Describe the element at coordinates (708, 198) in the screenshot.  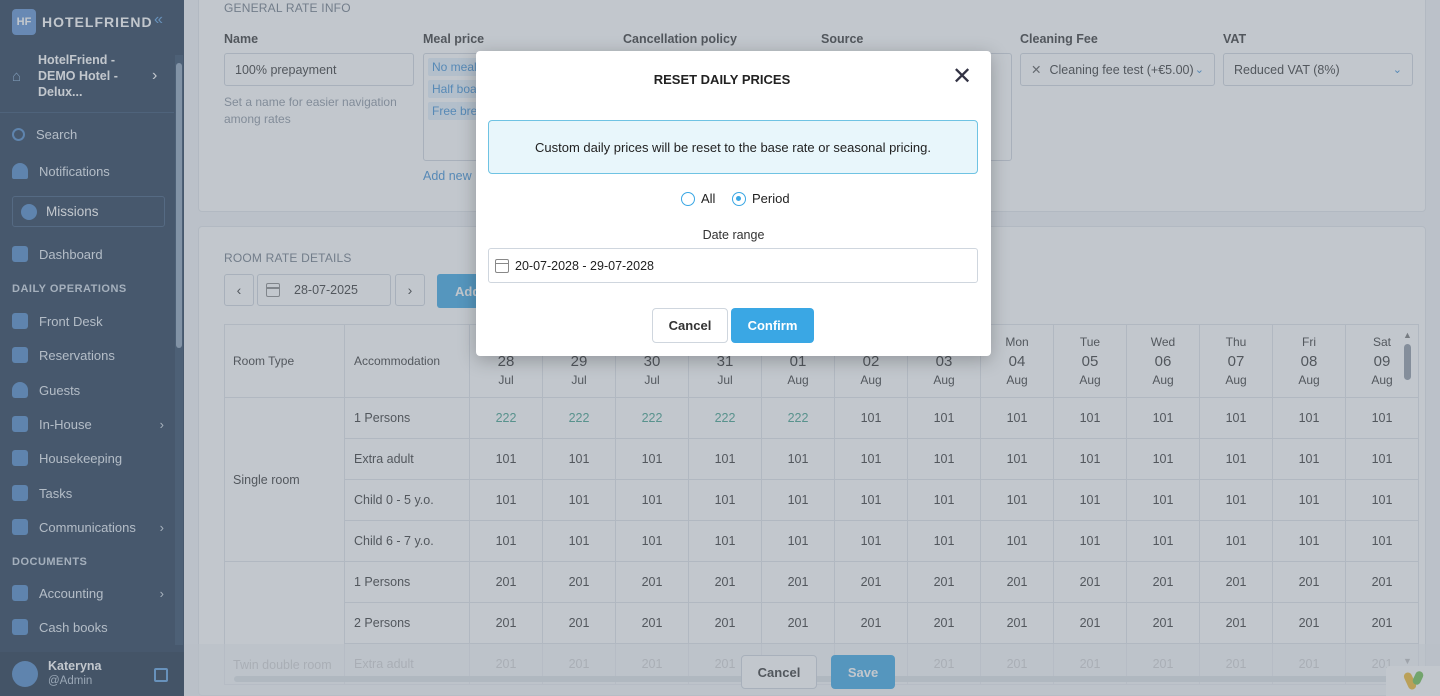
I see `radio-label: All` at that location.